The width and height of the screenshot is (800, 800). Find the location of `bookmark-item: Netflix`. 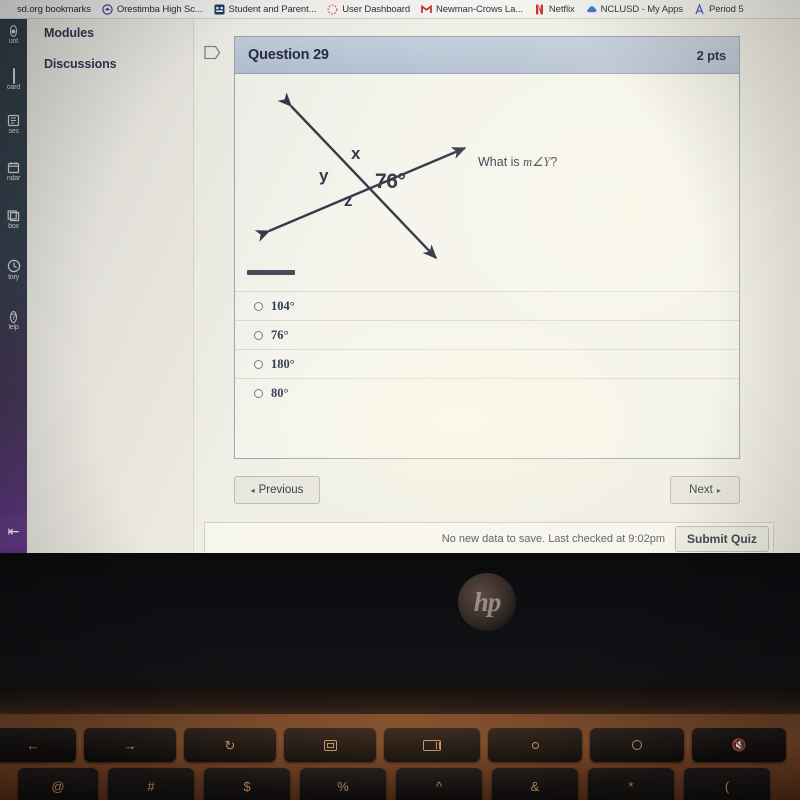

bookmark-item: Netflix is located at coordinates (554, 9).